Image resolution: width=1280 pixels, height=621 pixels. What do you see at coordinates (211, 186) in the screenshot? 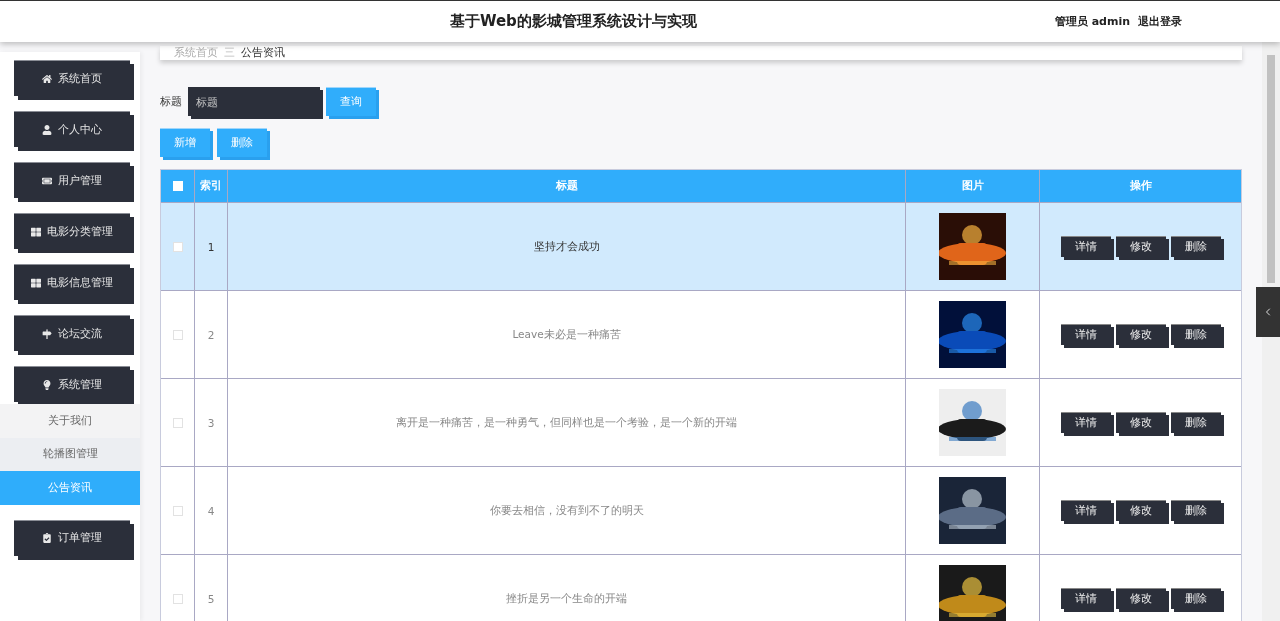
I see `column-header: 索引` at bounding box center [211, 186].